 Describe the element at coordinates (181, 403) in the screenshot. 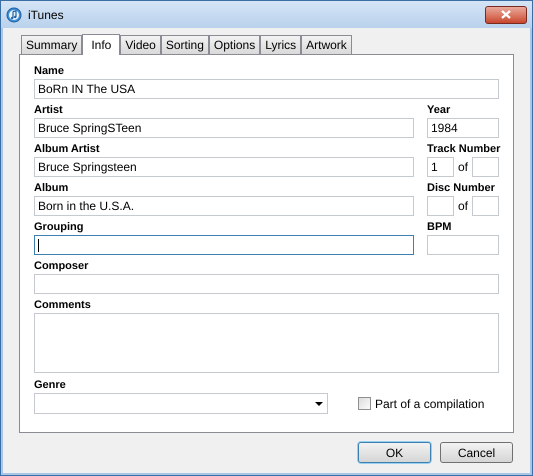

I see `genre-dropdown` at that location.